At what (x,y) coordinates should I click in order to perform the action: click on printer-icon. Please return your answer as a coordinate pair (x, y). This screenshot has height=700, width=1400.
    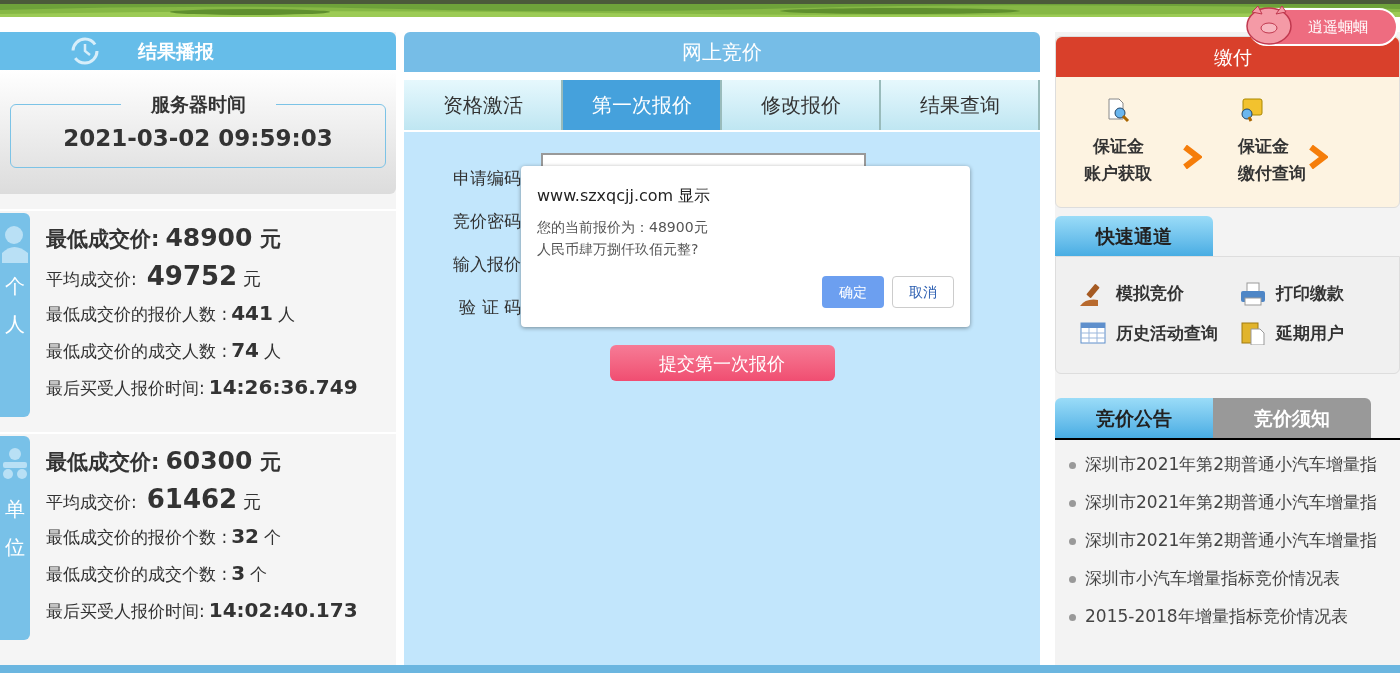
    Looking at the image, I should click on (1252, 293).